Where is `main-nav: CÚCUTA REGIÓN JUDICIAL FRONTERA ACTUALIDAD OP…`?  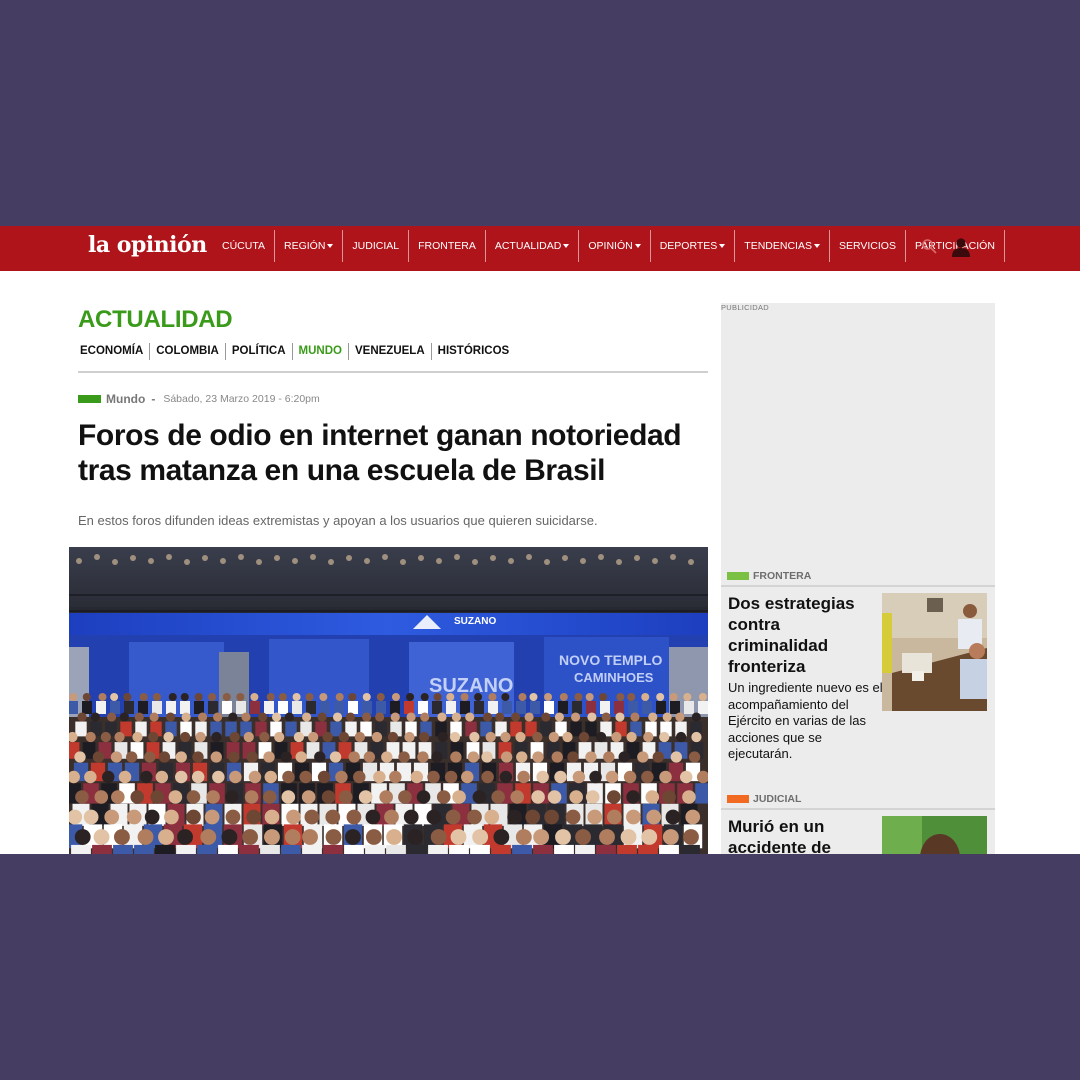
main-nav: CÚCUTA REGIÓN JUDICIAL FRONTERA ACTUALIDAD OP… is located at coordinates (609, 246).